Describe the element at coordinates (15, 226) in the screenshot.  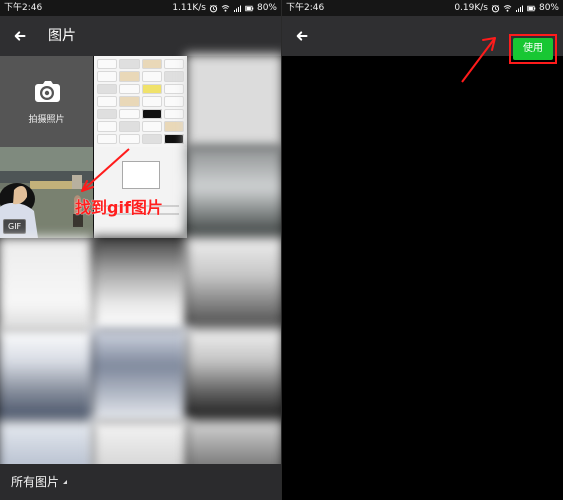
I see `gif-badge: GIF` at that location.